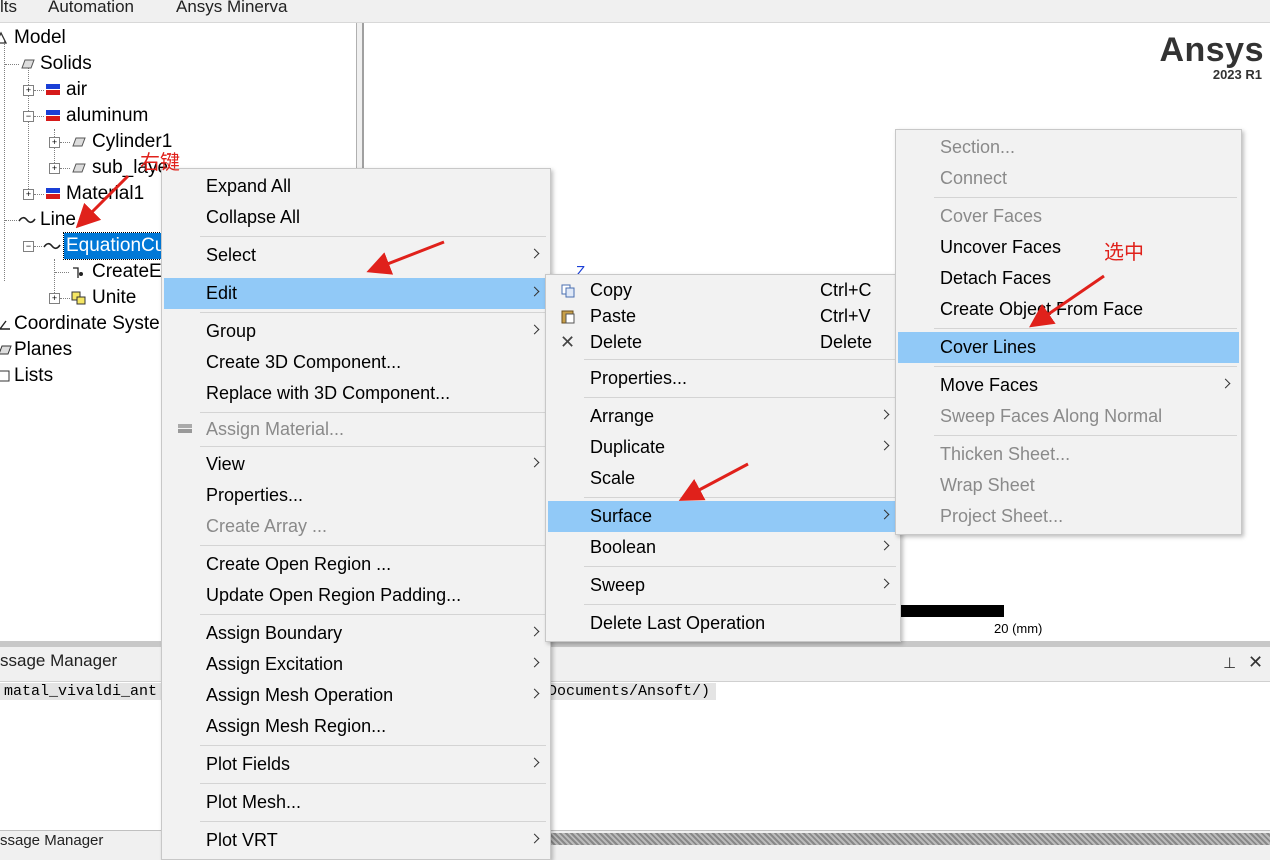 The width and height of the screenshot is (1270, 860). I want to click on menu-item-collapse-all: Collapse All, so click(356, 217).